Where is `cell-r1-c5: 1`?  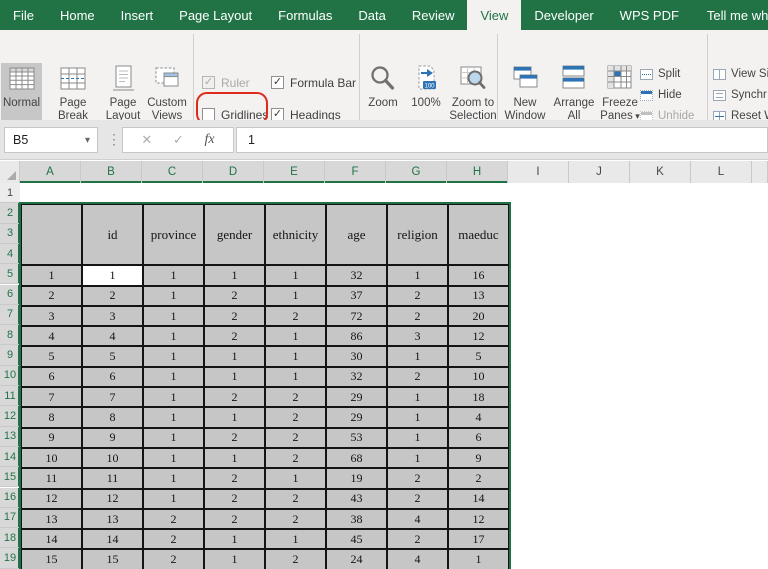 cell-r1-c5: 1 is located at coordinates (296, 276).